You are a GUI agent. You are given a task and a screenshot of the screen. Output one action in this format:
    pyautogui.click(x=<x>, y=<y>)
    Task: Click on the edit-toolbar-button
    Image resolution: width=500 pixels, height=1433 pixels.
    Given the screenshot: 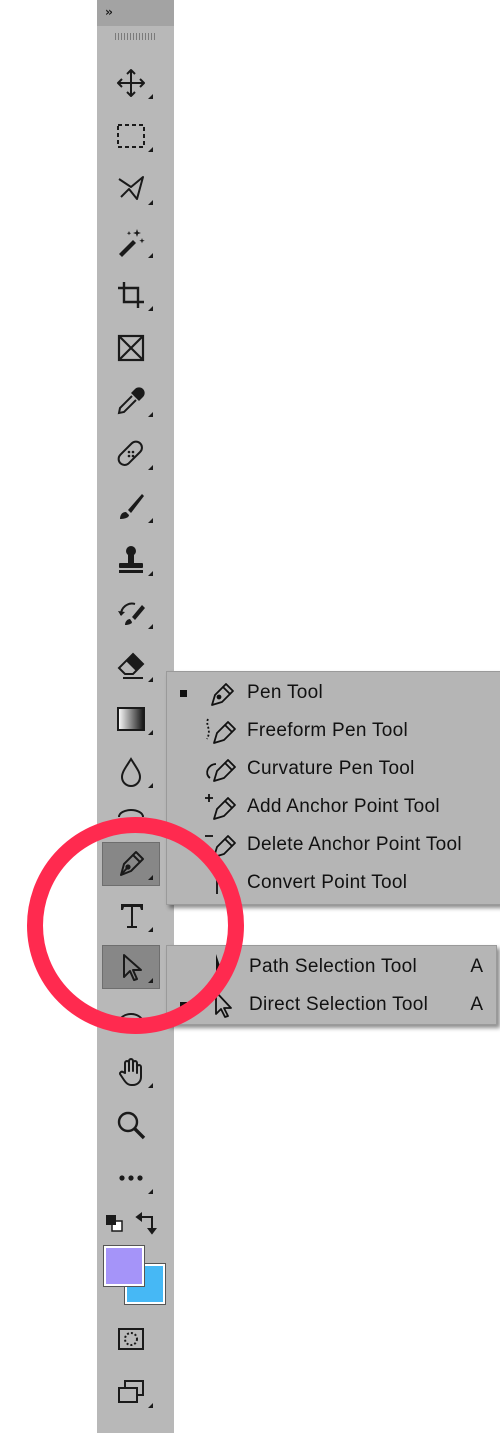 What is the action you would take?
    pyautogui.click(x=131, y=1178)
    